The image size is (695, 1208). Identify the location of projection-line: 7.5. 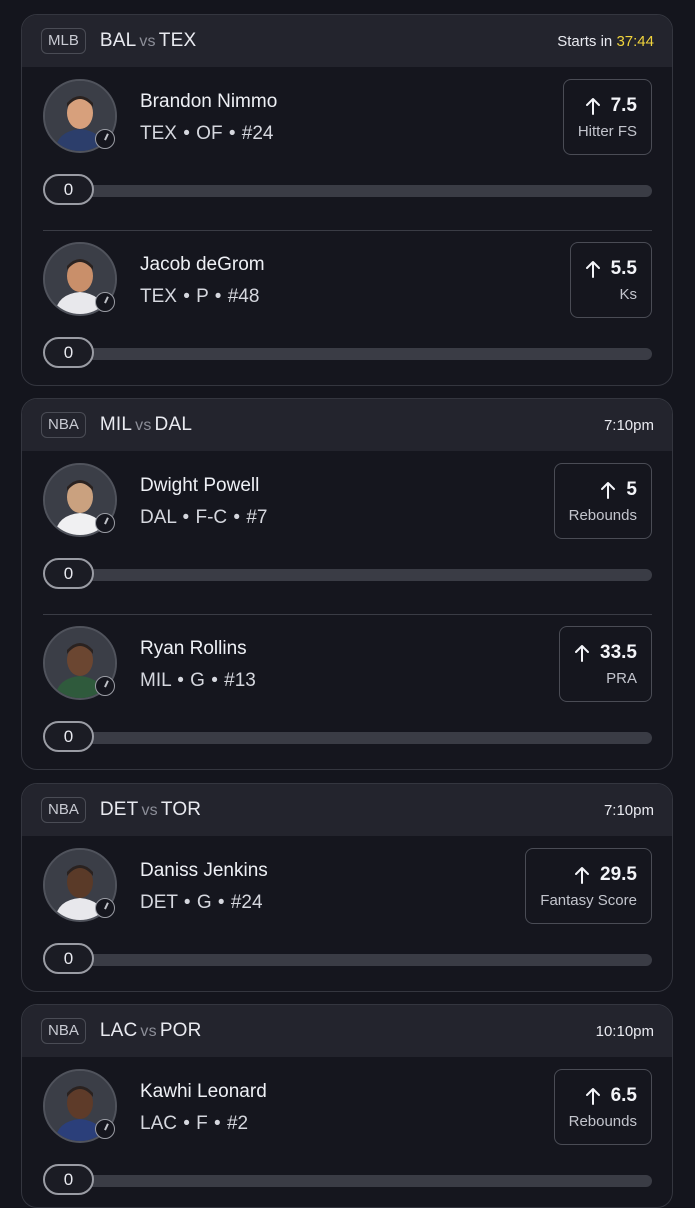
(611, 106).